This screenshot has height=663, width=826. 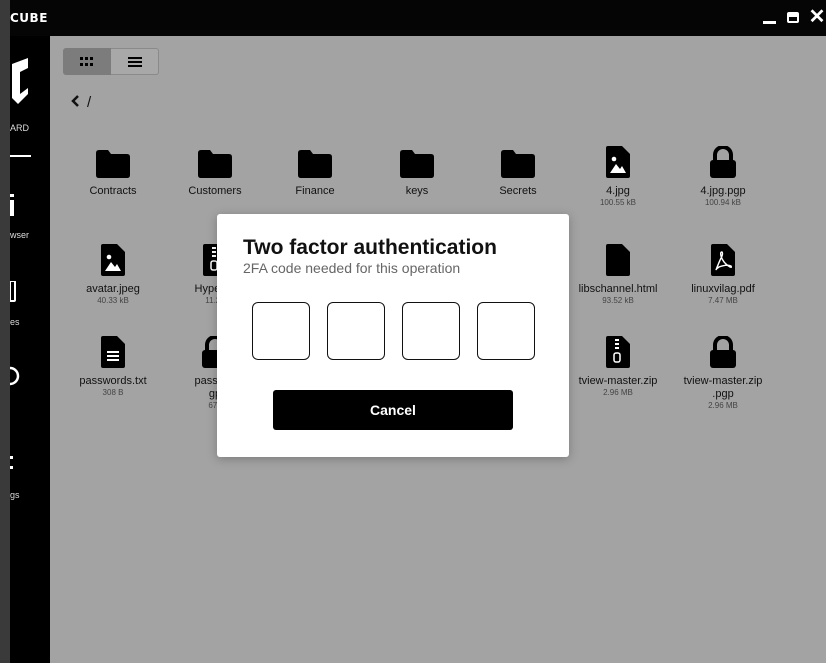 I want to click on file-size: 100.55 kB, so click(x=618, y=202).